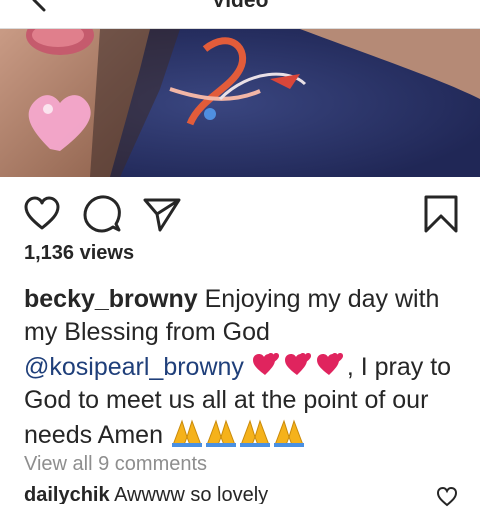 This screenshot has height=507, width=480. Describe the element at coordinates (240, 213) in the screenshot. I see `action-bar` at that location.